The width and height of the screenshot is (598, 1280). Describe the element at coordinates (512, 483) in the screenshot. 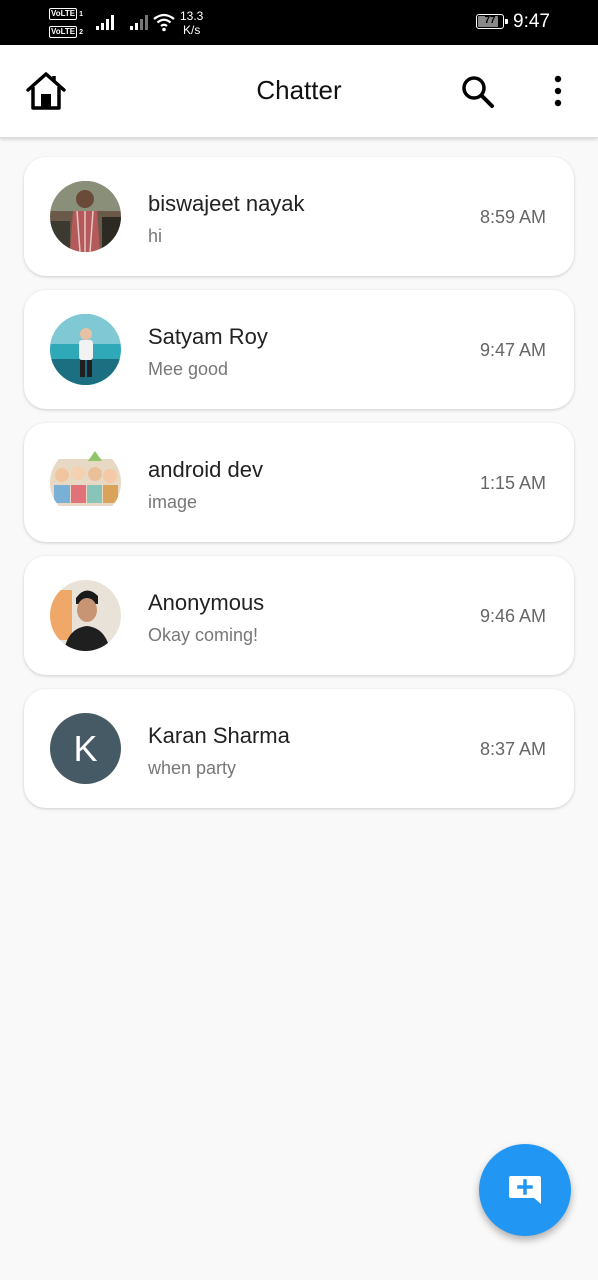

I see `message-time: 1:15 AM` at that location.